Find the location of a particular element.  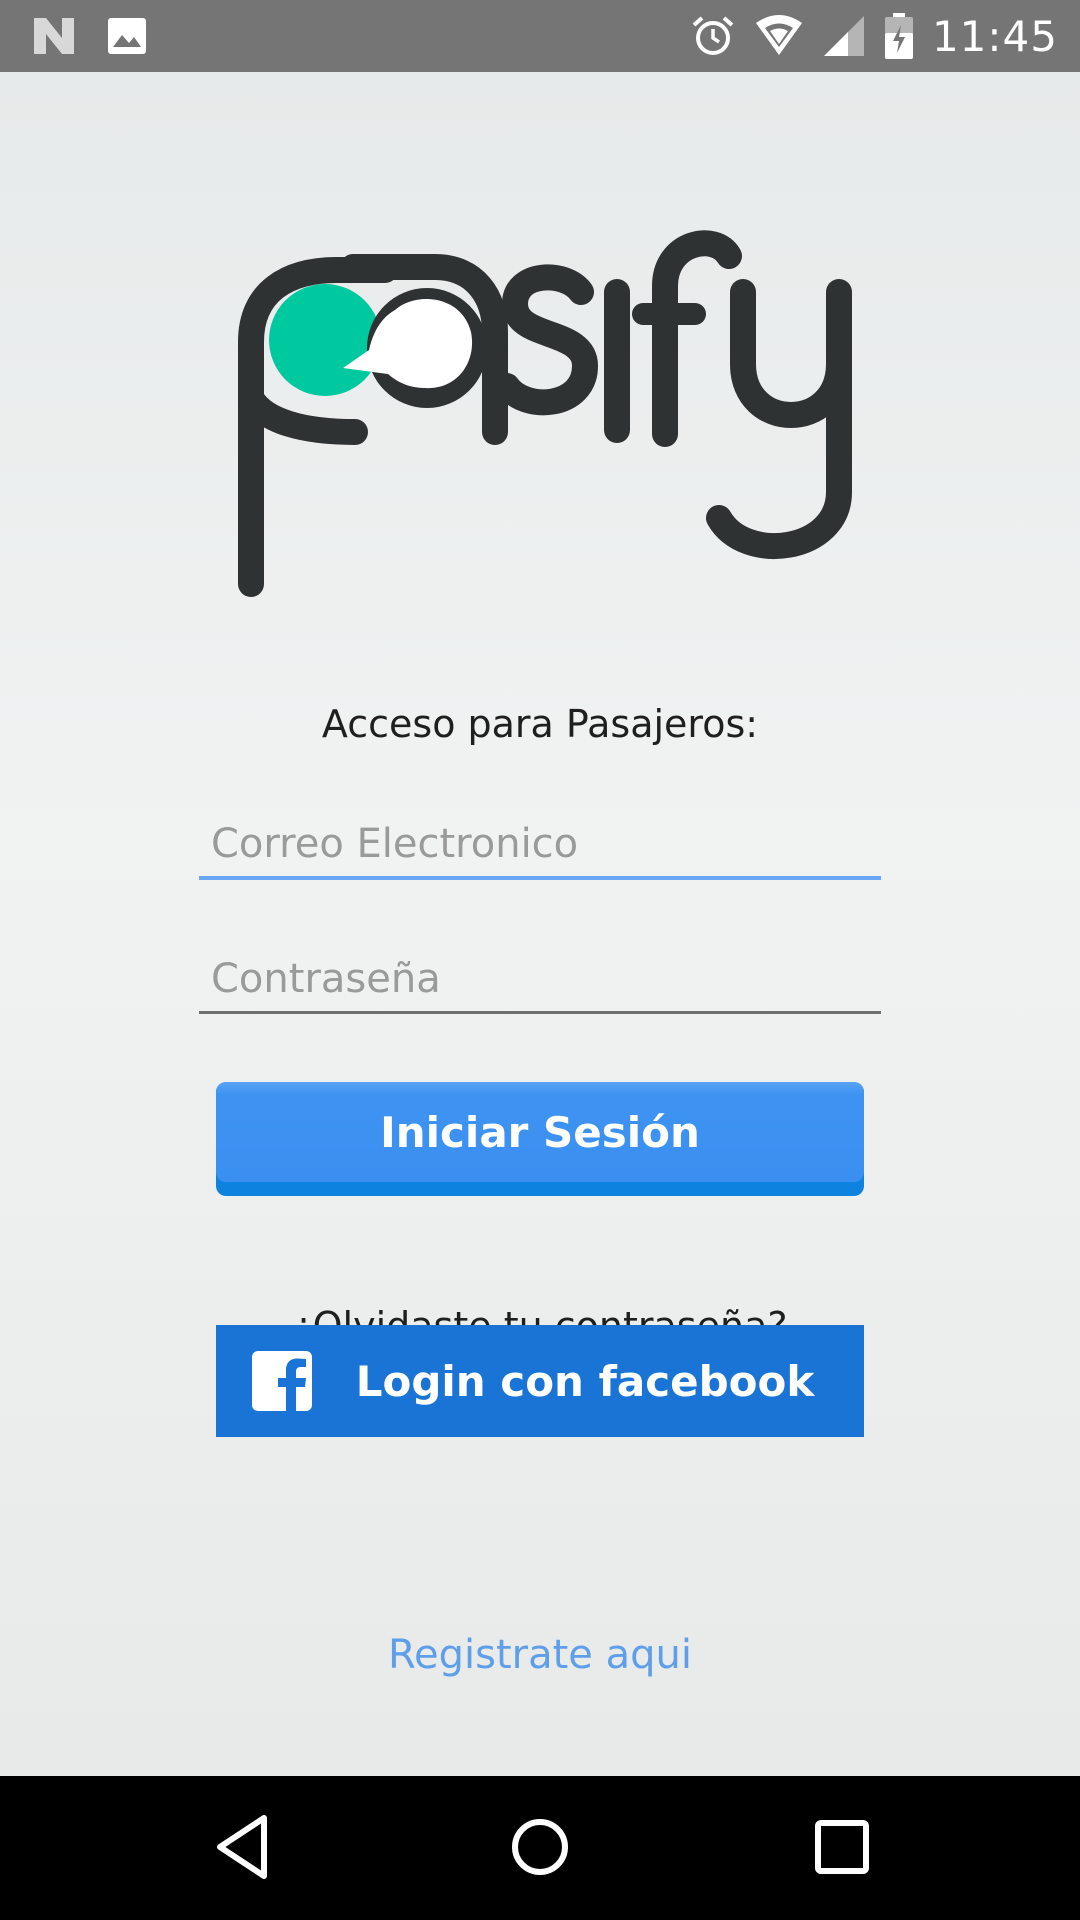

password-underline is located at coordinates (540, 1012).